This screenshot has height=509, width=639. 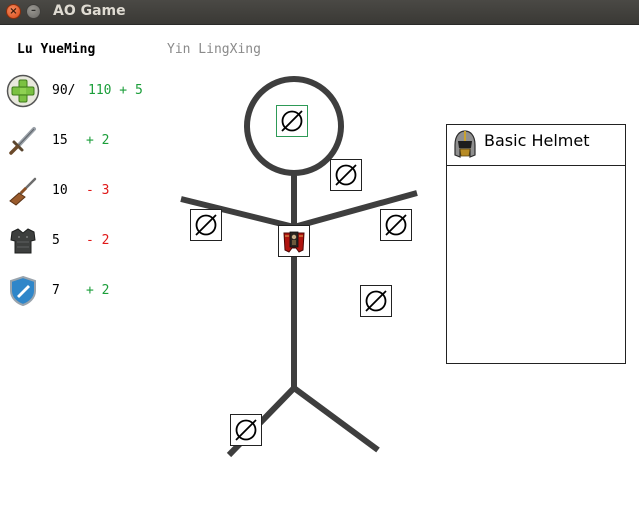 I want to click on slot-left-hand, so click(x=396, y=225).